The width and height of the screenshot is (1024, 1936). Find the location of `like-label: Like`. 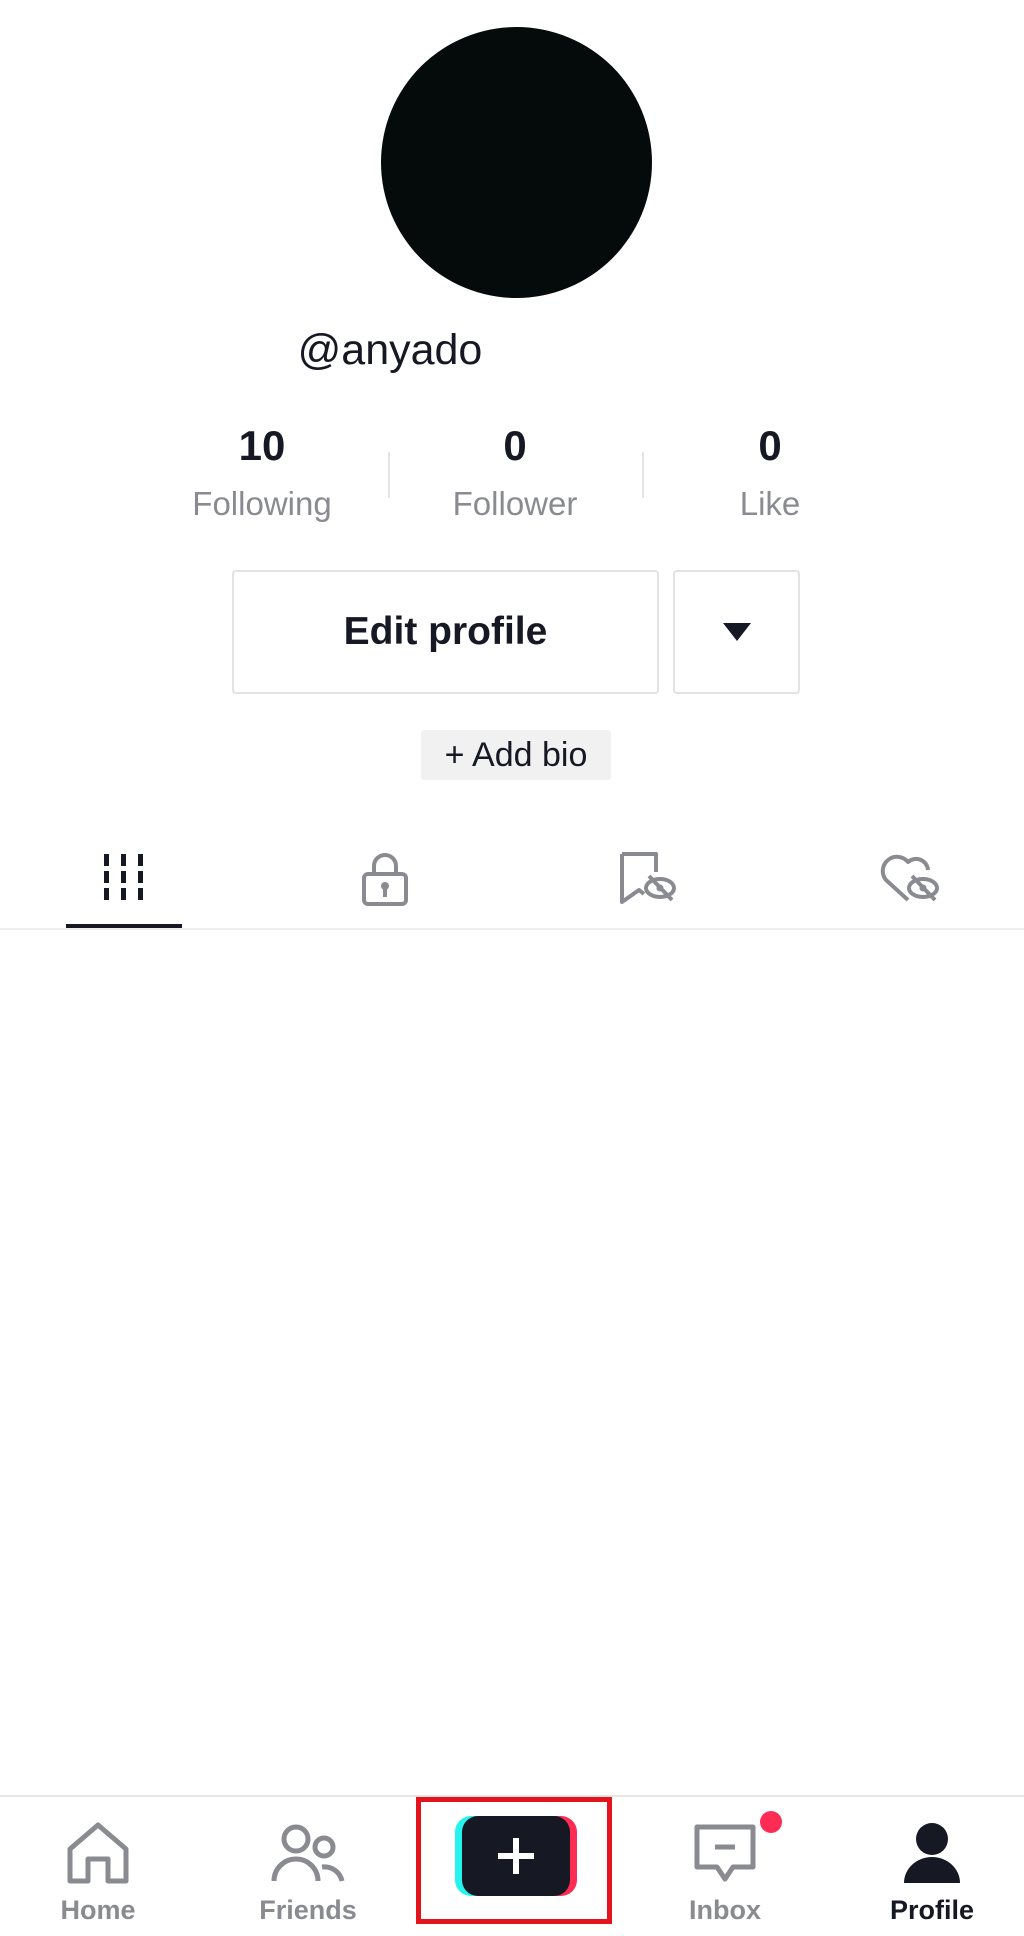

like-label: Like is located at coordinates (770, 503).